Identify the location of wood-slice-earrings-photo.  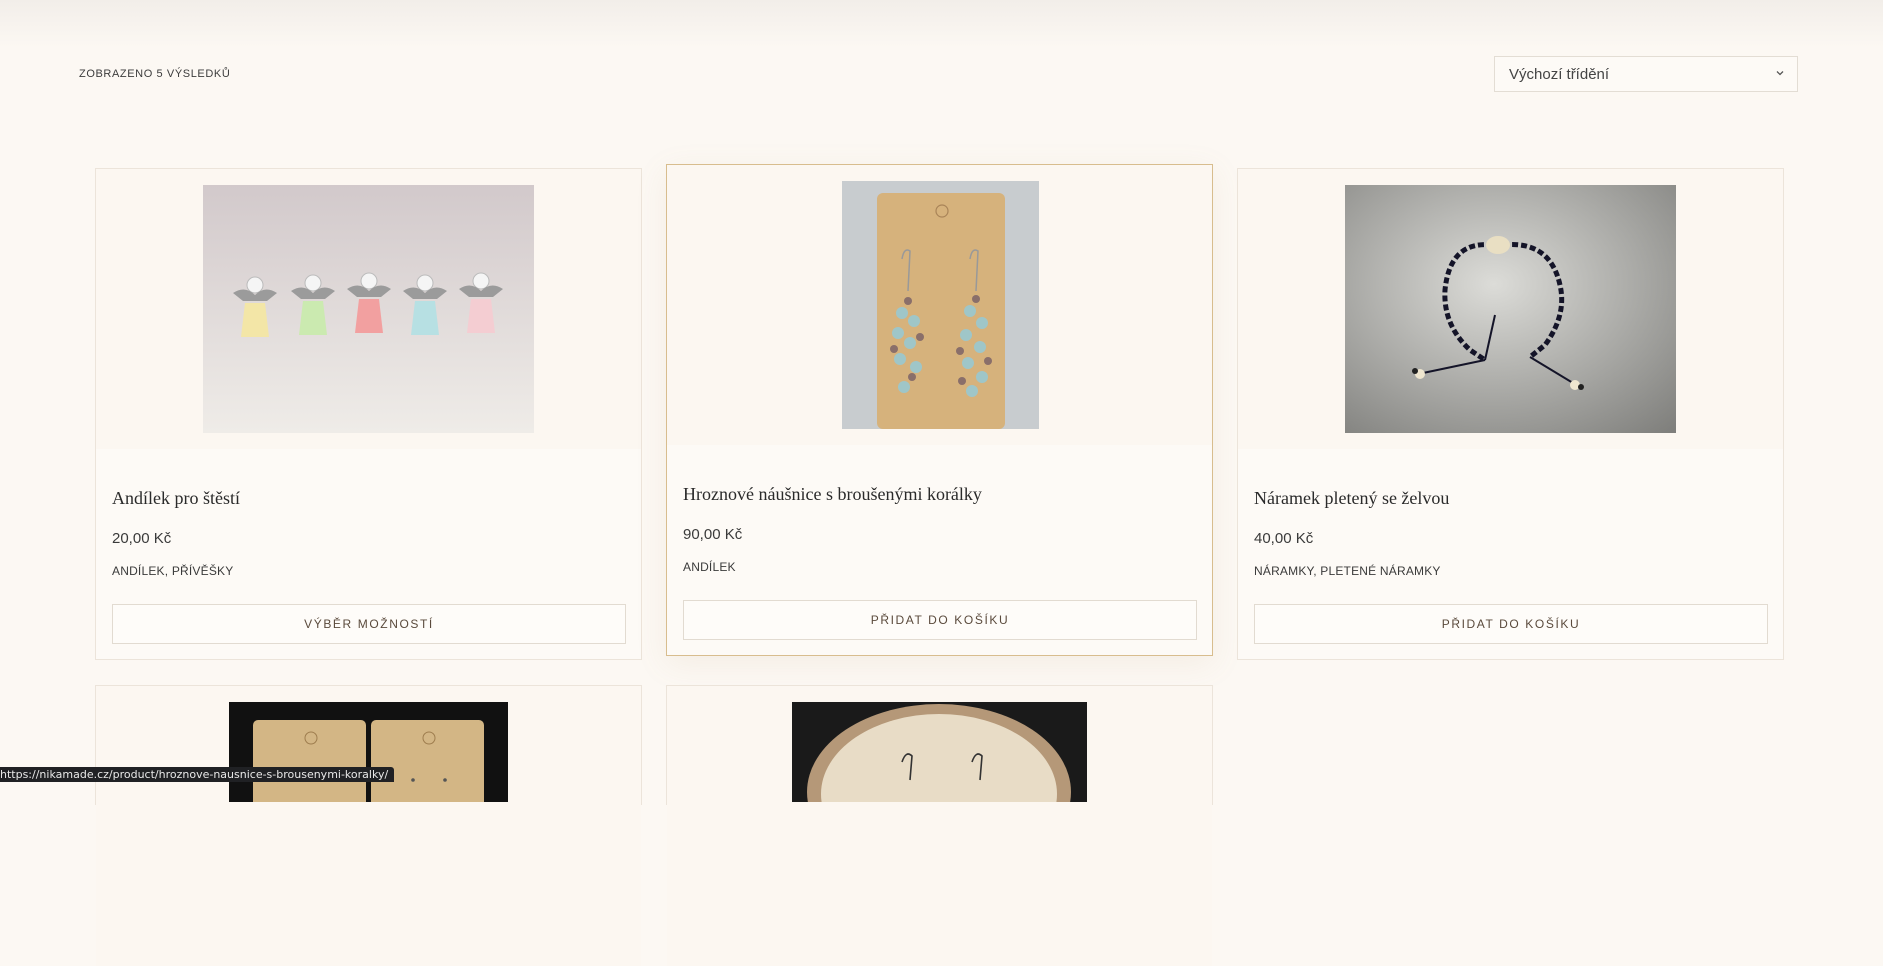
(939, 752).